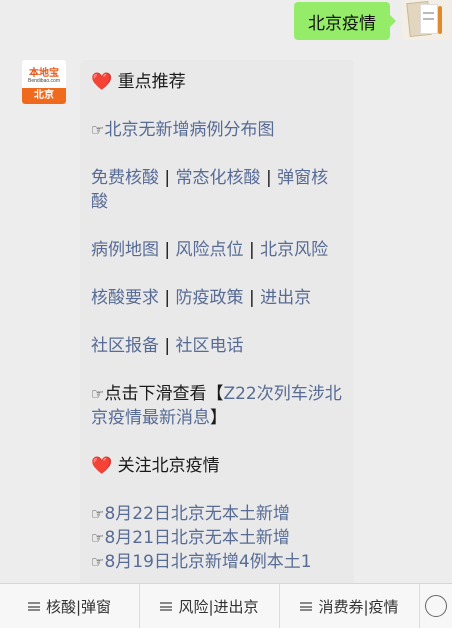 The image size is (452, 628). Describe the element at coordinates (217, 82) in the screenshot. I see `heading-recommend: ❤️ 重点推荐` at that location.